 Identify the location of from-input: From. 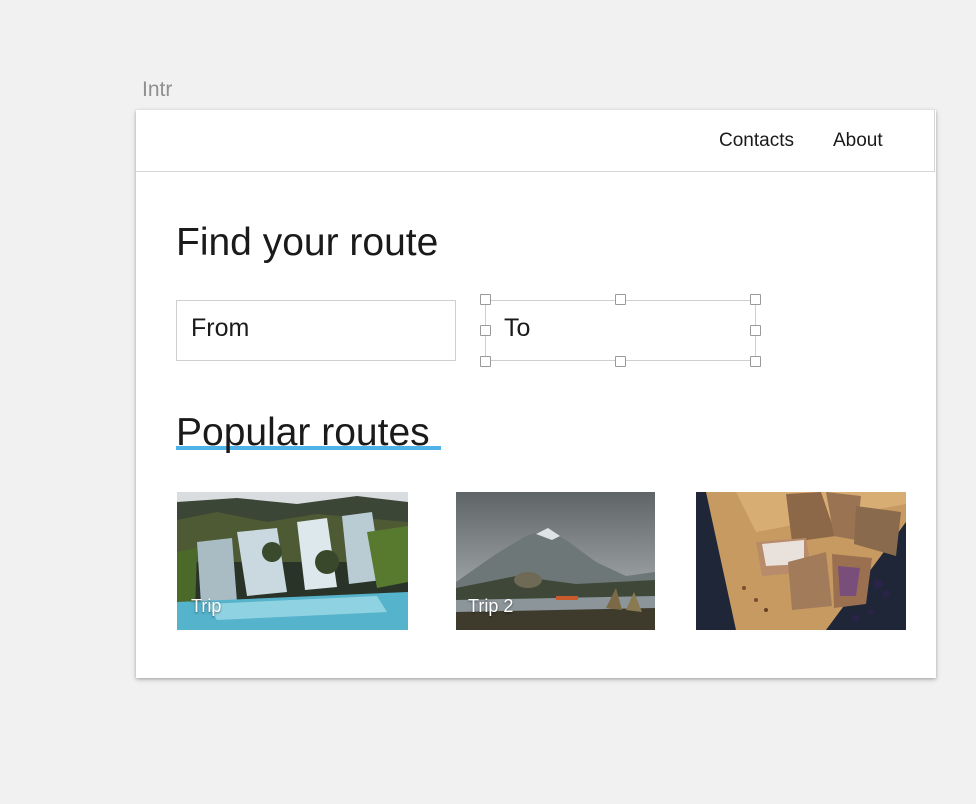
(316, 330).